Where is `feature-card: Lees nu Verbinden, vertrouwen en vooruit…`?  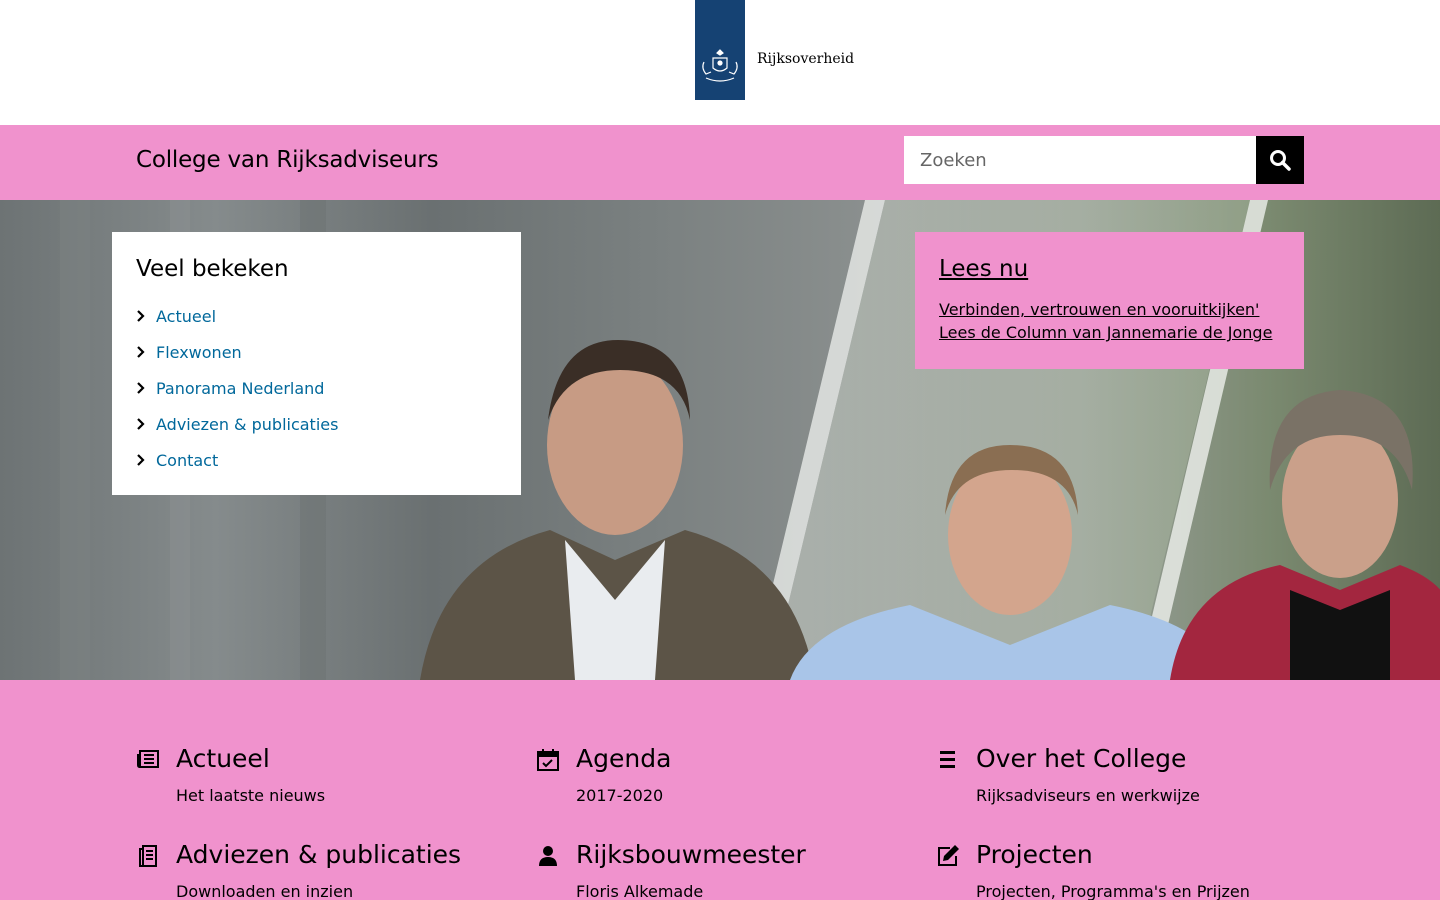
feature-card: Lees nu Verbinden, vertrouwen en vooruit… is located at coordinates (1109, 300).